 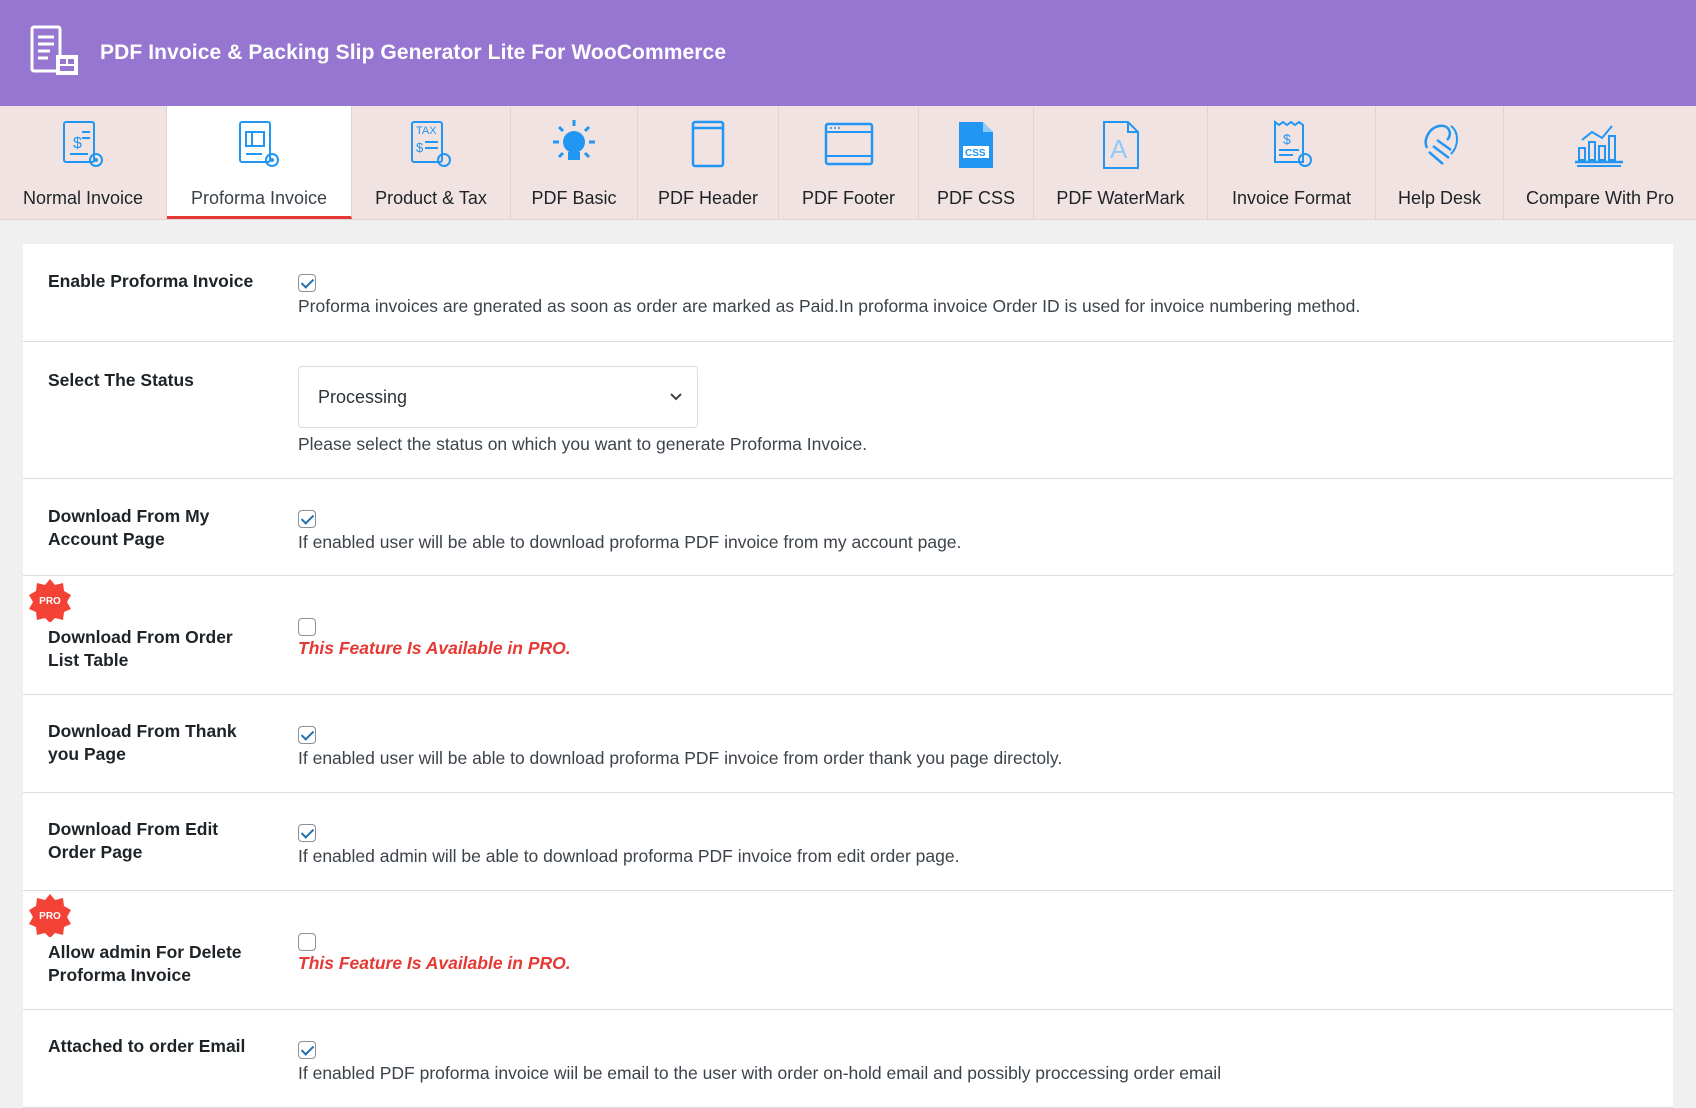 What do you see at coordinates (147, 1046) in the screenshot?
I see `setting-label: Attached to order Email` at bounding box center [147, 1046].